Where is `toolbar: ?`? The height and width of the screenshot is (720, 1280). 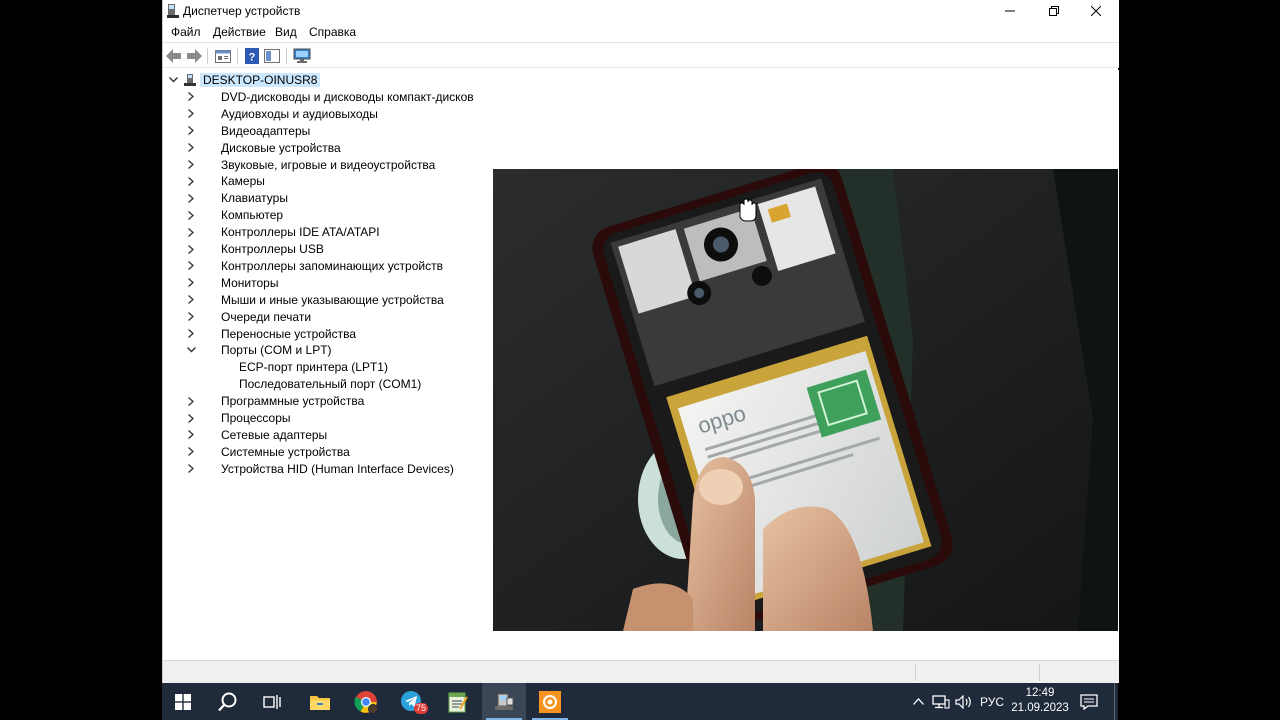
toolbar: ? is located at coordinates (641, 55).